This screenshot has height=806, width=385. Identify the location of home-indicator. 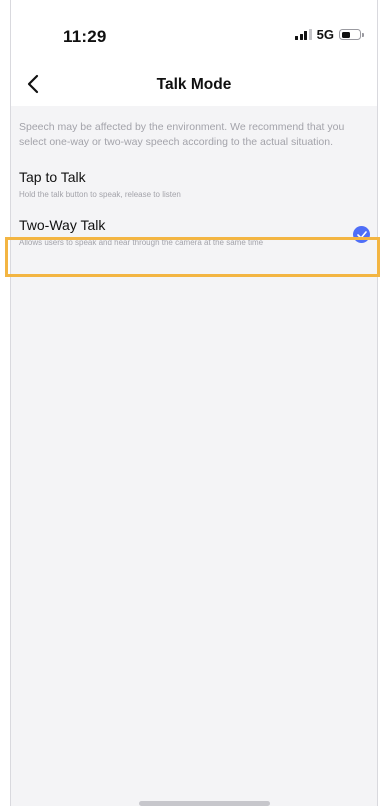
(204, 803).